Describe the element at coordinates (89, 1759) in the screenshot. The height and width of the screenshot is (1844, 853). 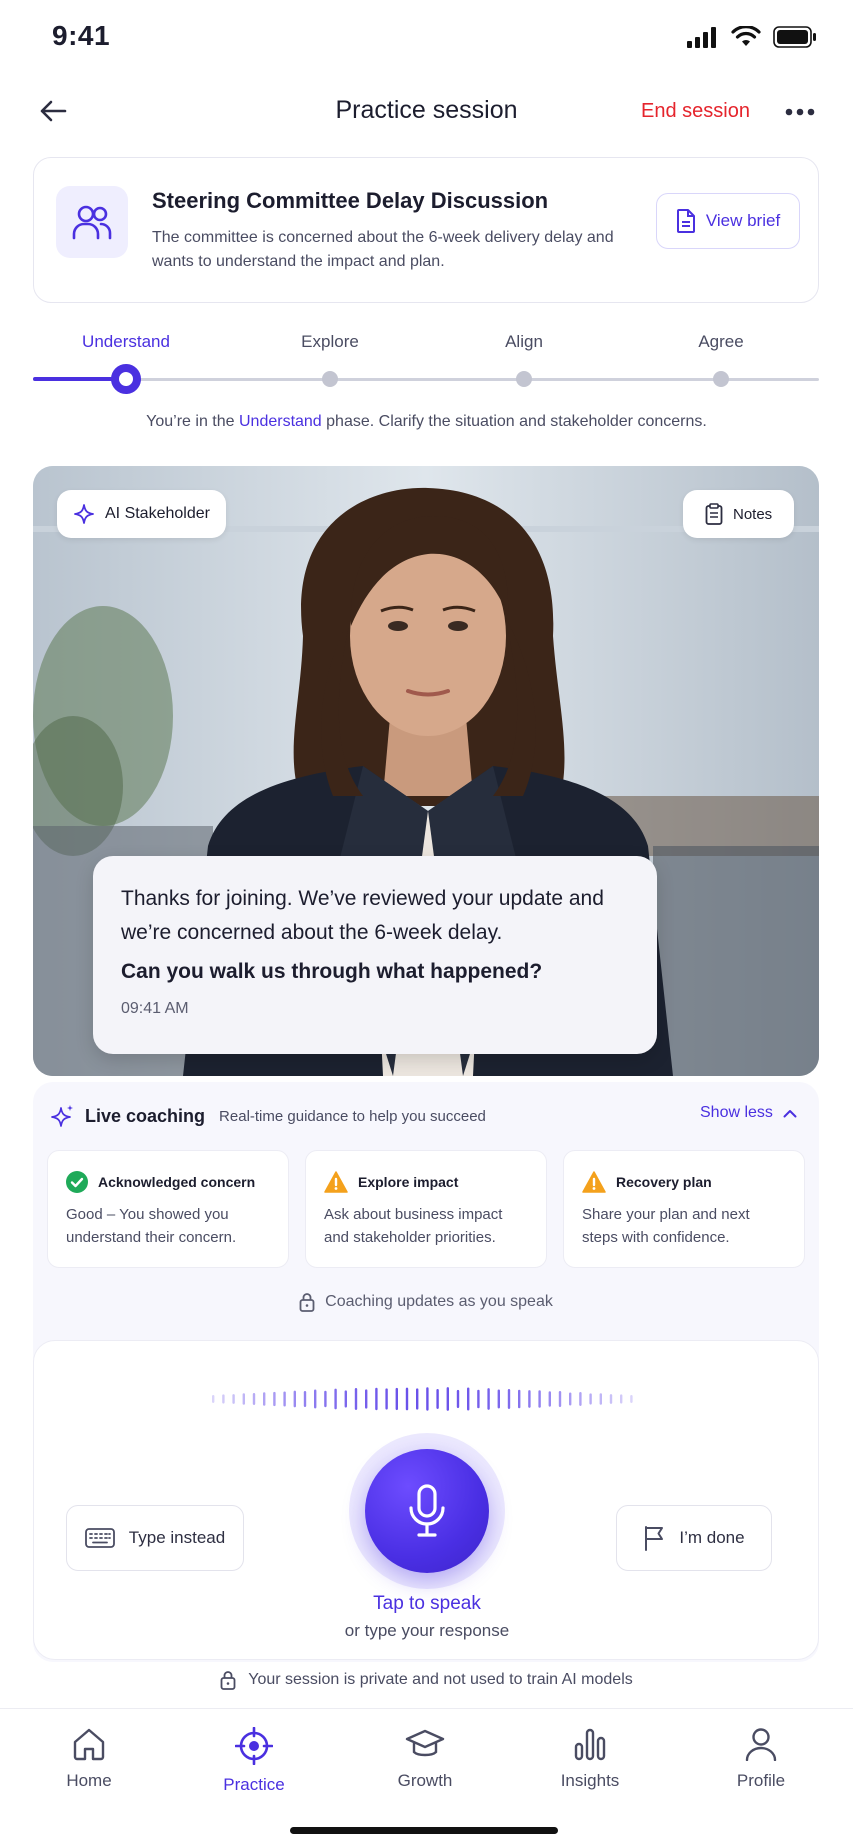
I see `tab-home: Home` at that location.